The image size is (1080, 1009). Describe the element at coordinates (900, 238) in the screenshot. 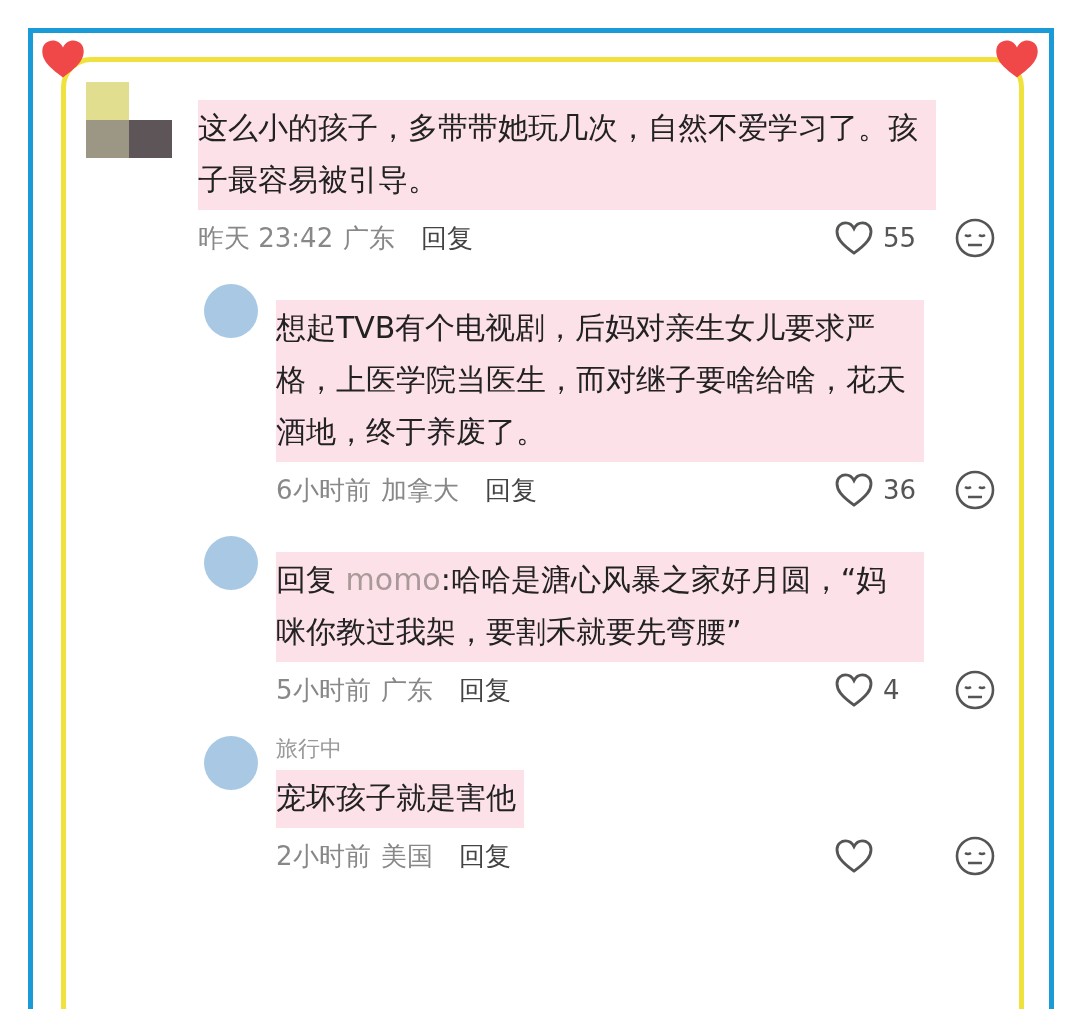

I see `like-count: 55` at that location.